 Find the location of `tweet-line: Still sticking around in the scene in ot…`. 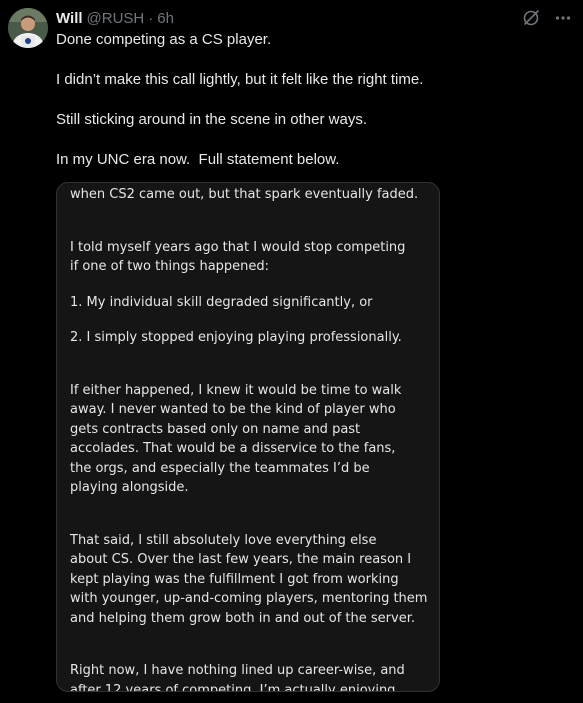

tweet-line: Still sticking around in the scene in ot… is located at coordinates (211, 119).